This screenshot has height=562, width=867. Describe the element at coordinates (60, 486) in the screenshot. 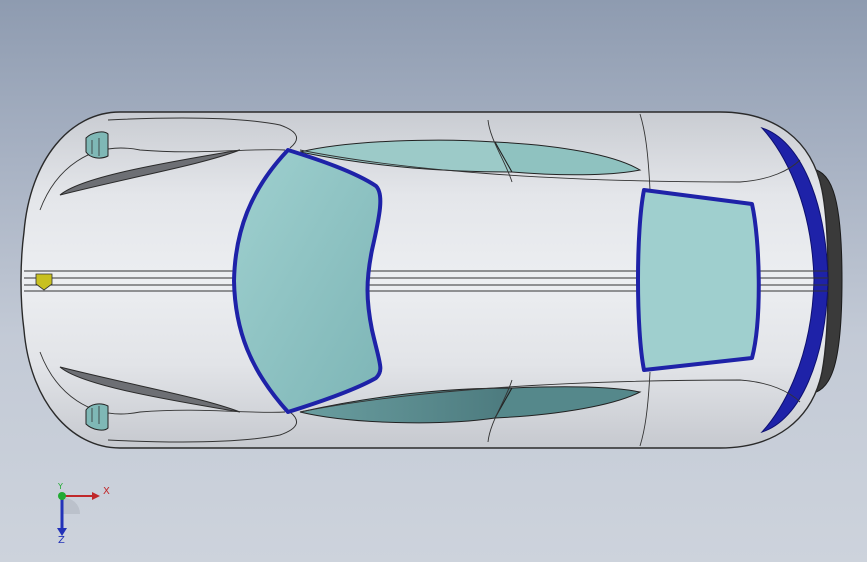

I see `y-axis-label: Y` at that location.